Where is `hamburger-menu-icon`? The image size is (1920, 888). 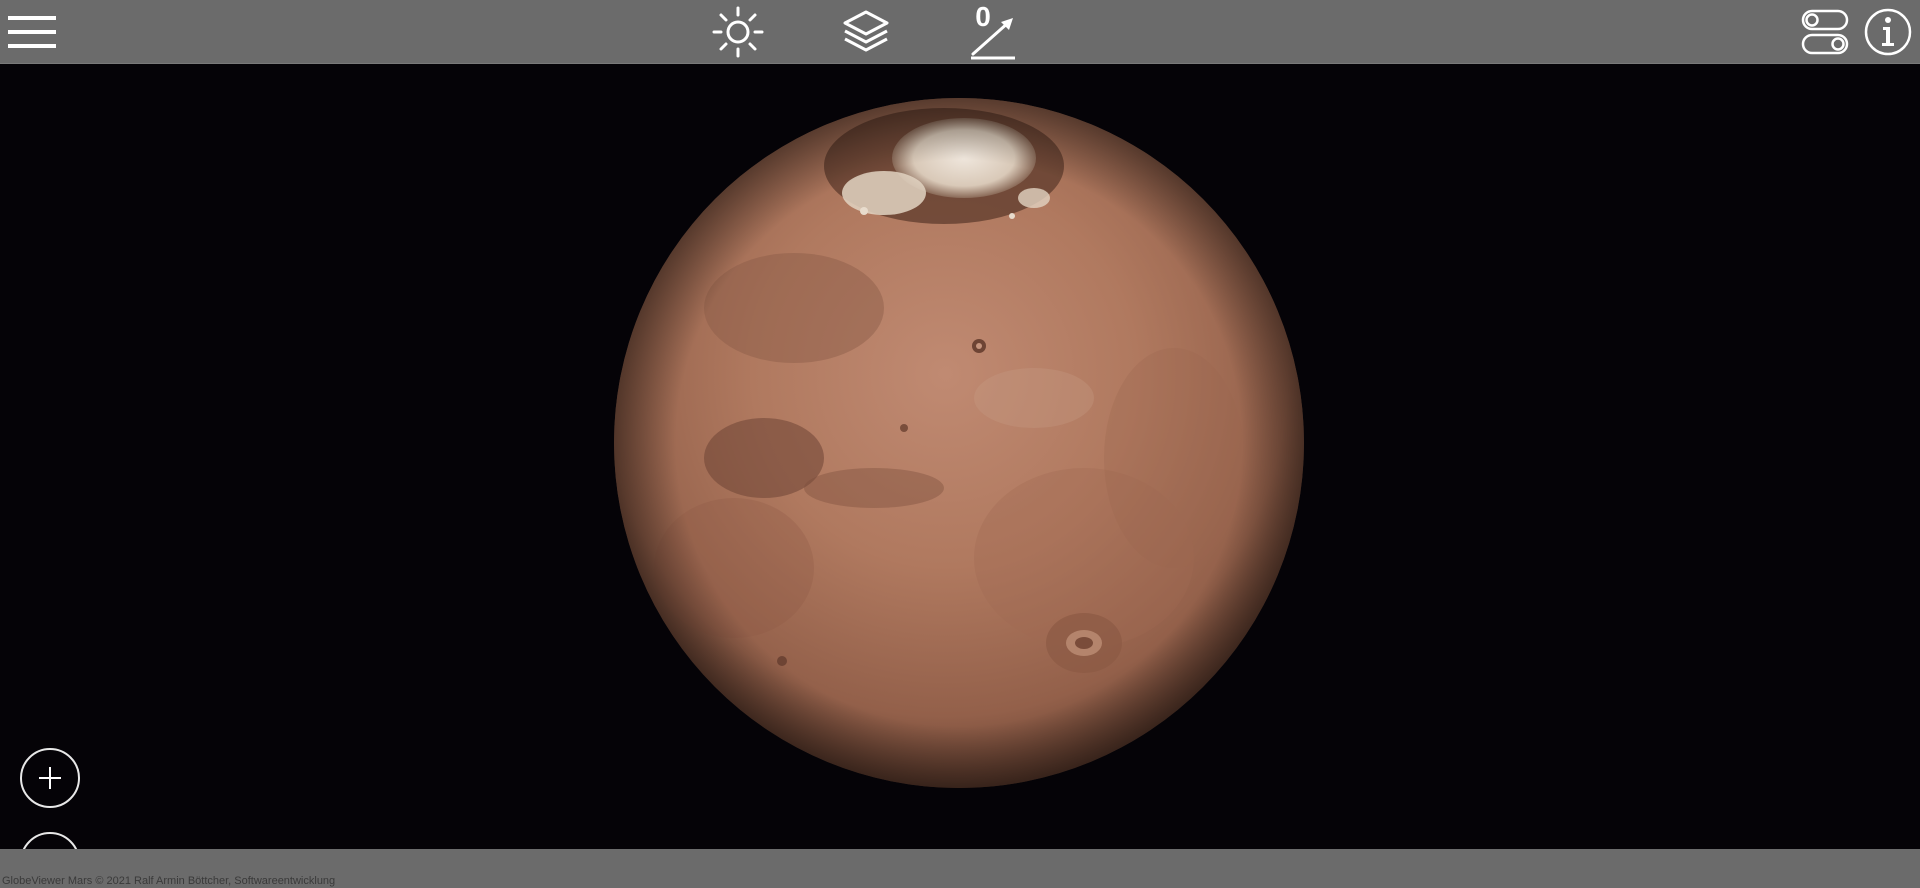
hamburger-menu-icon is located at coordinates (32, 31).